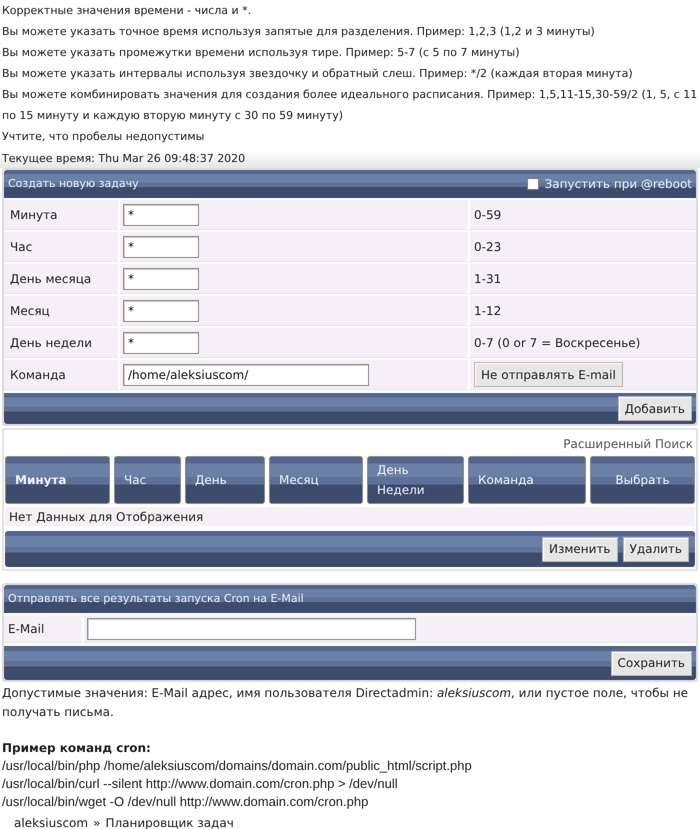 The width and height of the screenshot is (700, 829). Describe the element at coordinates (583, 343) in the screenshot. I see `range-hint: 0-7 (0 or 7 = Воскресенье)` at that location.